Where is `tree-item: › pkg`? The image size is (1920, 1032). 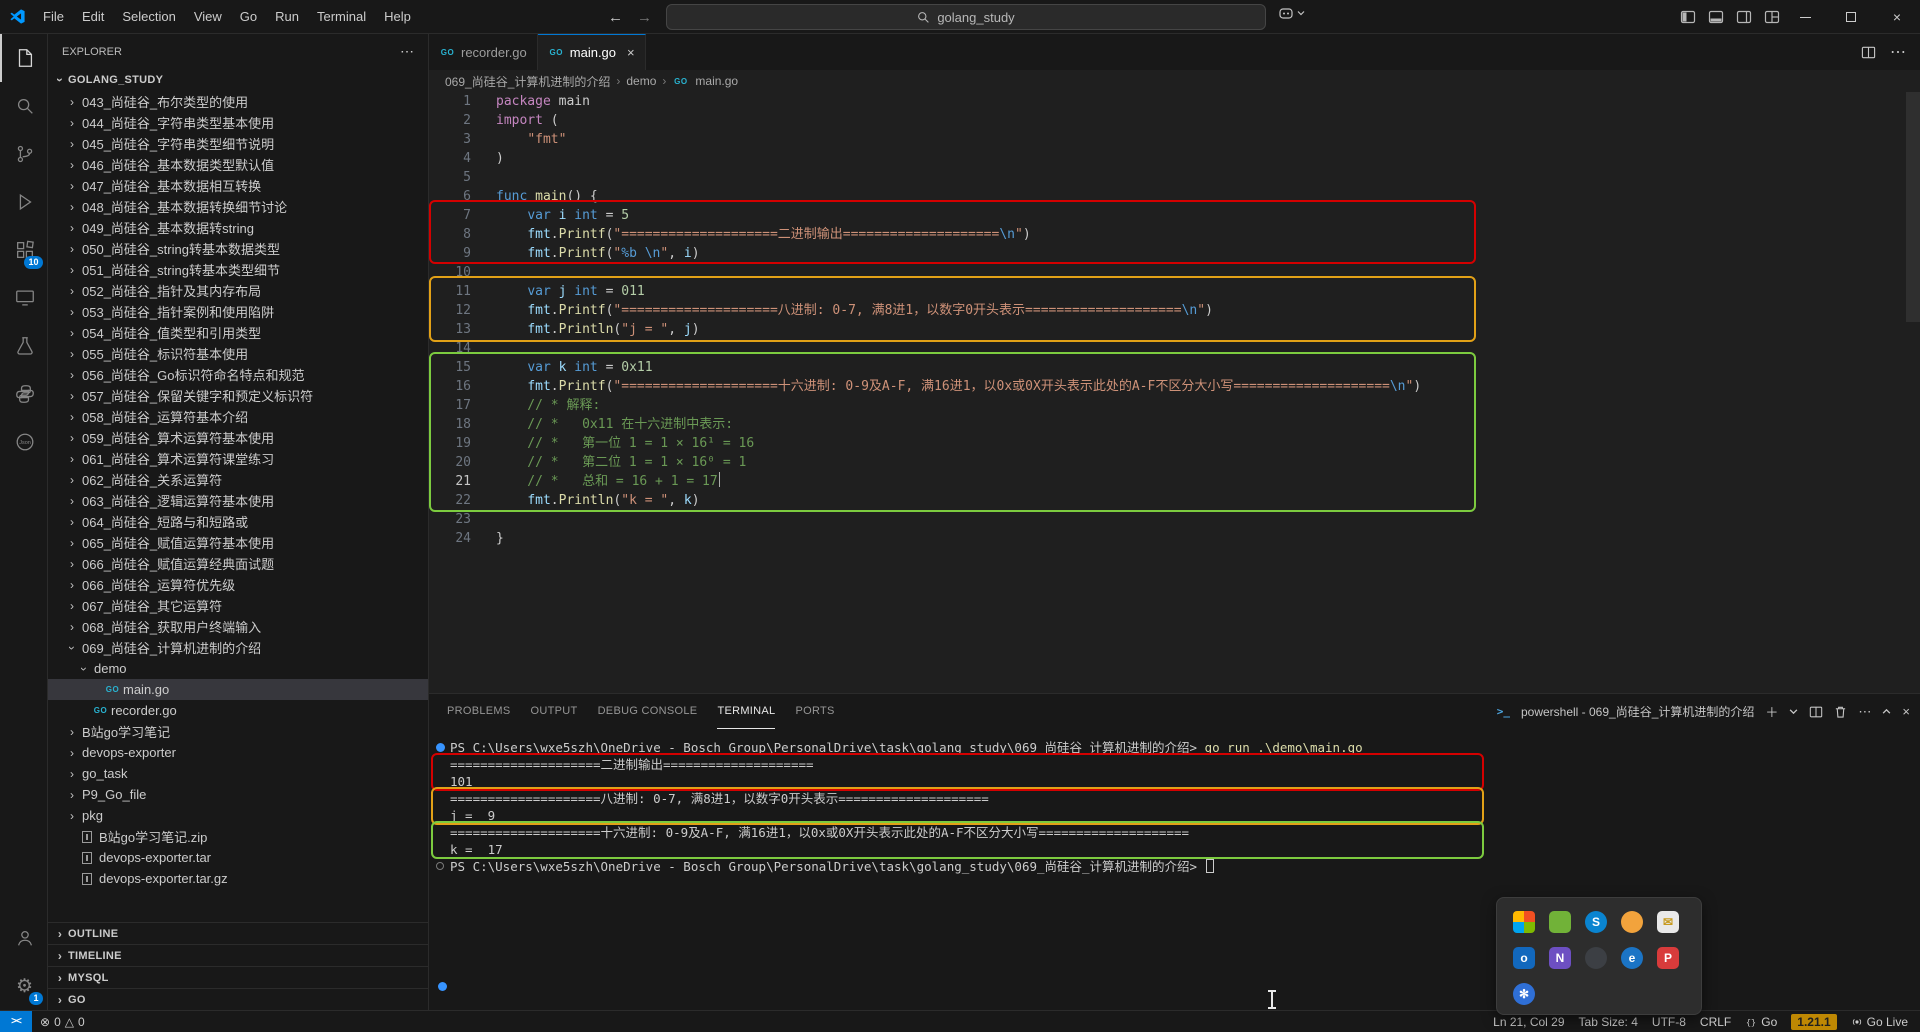 tree-item: › pkg is located at coordinates (238, 815).